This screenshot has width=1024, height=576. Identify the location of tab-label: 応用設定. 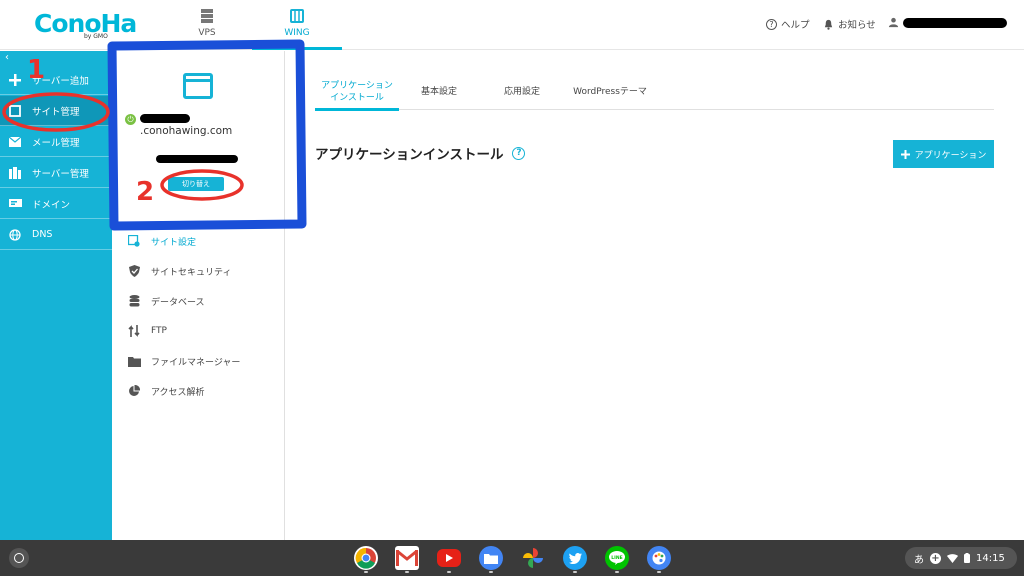
(521, 91).